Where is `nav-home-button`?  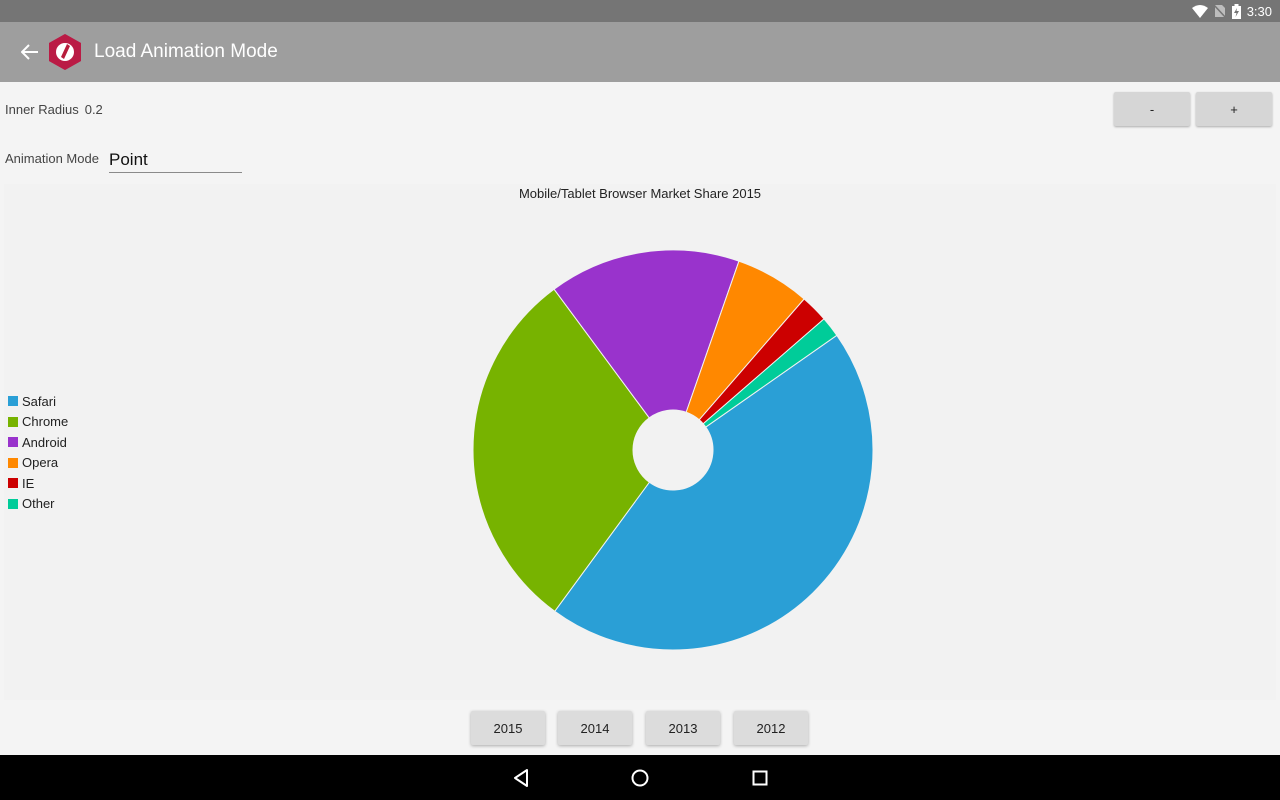 nav-home-button is located at coordinates (640, 778).